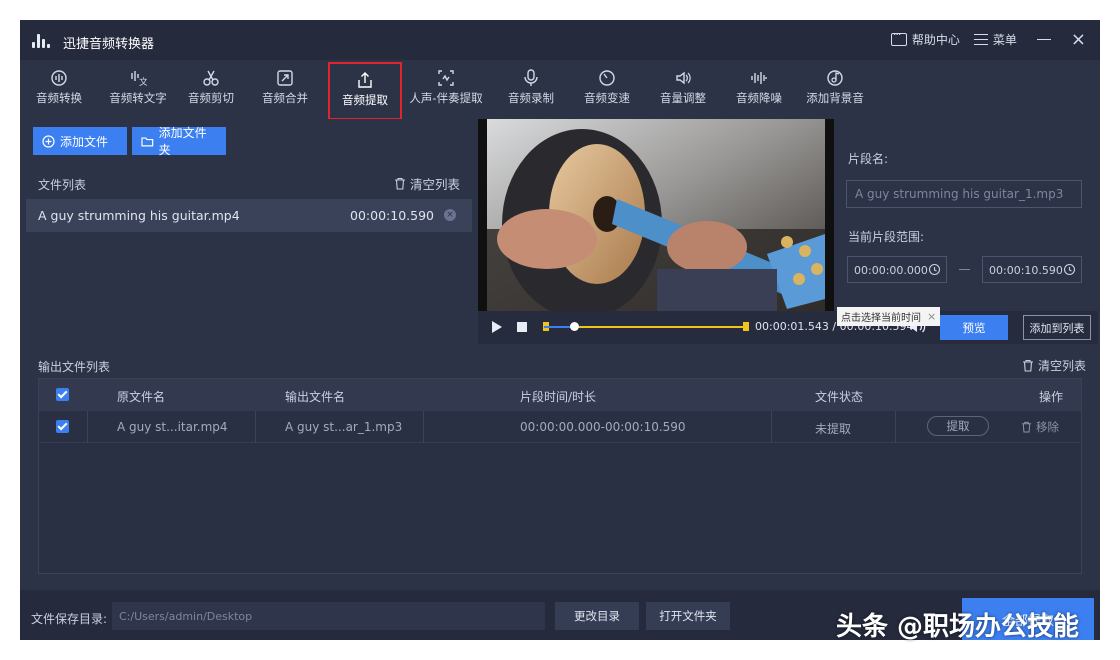  Describe the element at coordinates (285, 88) in the screenshot. I see `tool-audio-merge: 音频合并` at that location.